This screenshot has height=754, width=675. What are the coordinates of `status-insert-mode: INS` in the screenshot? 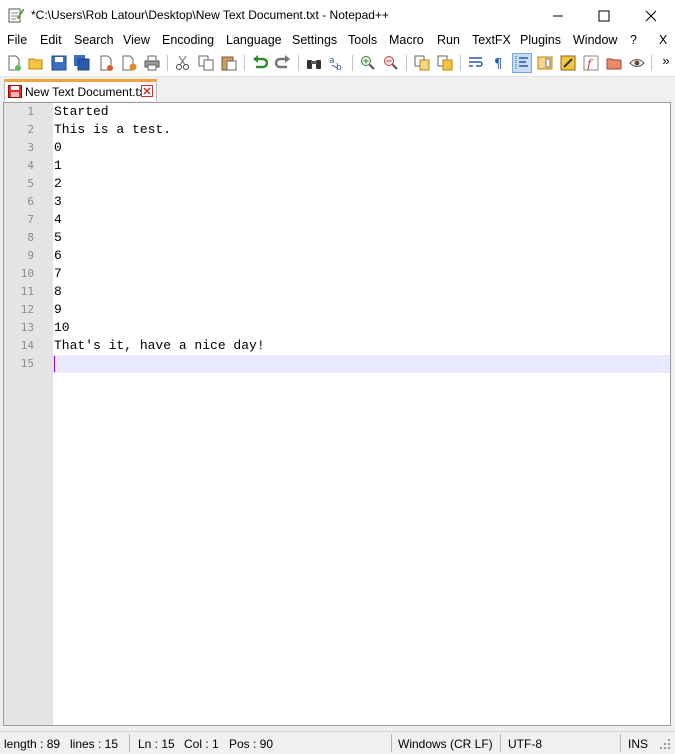 It's located at (638, 744).